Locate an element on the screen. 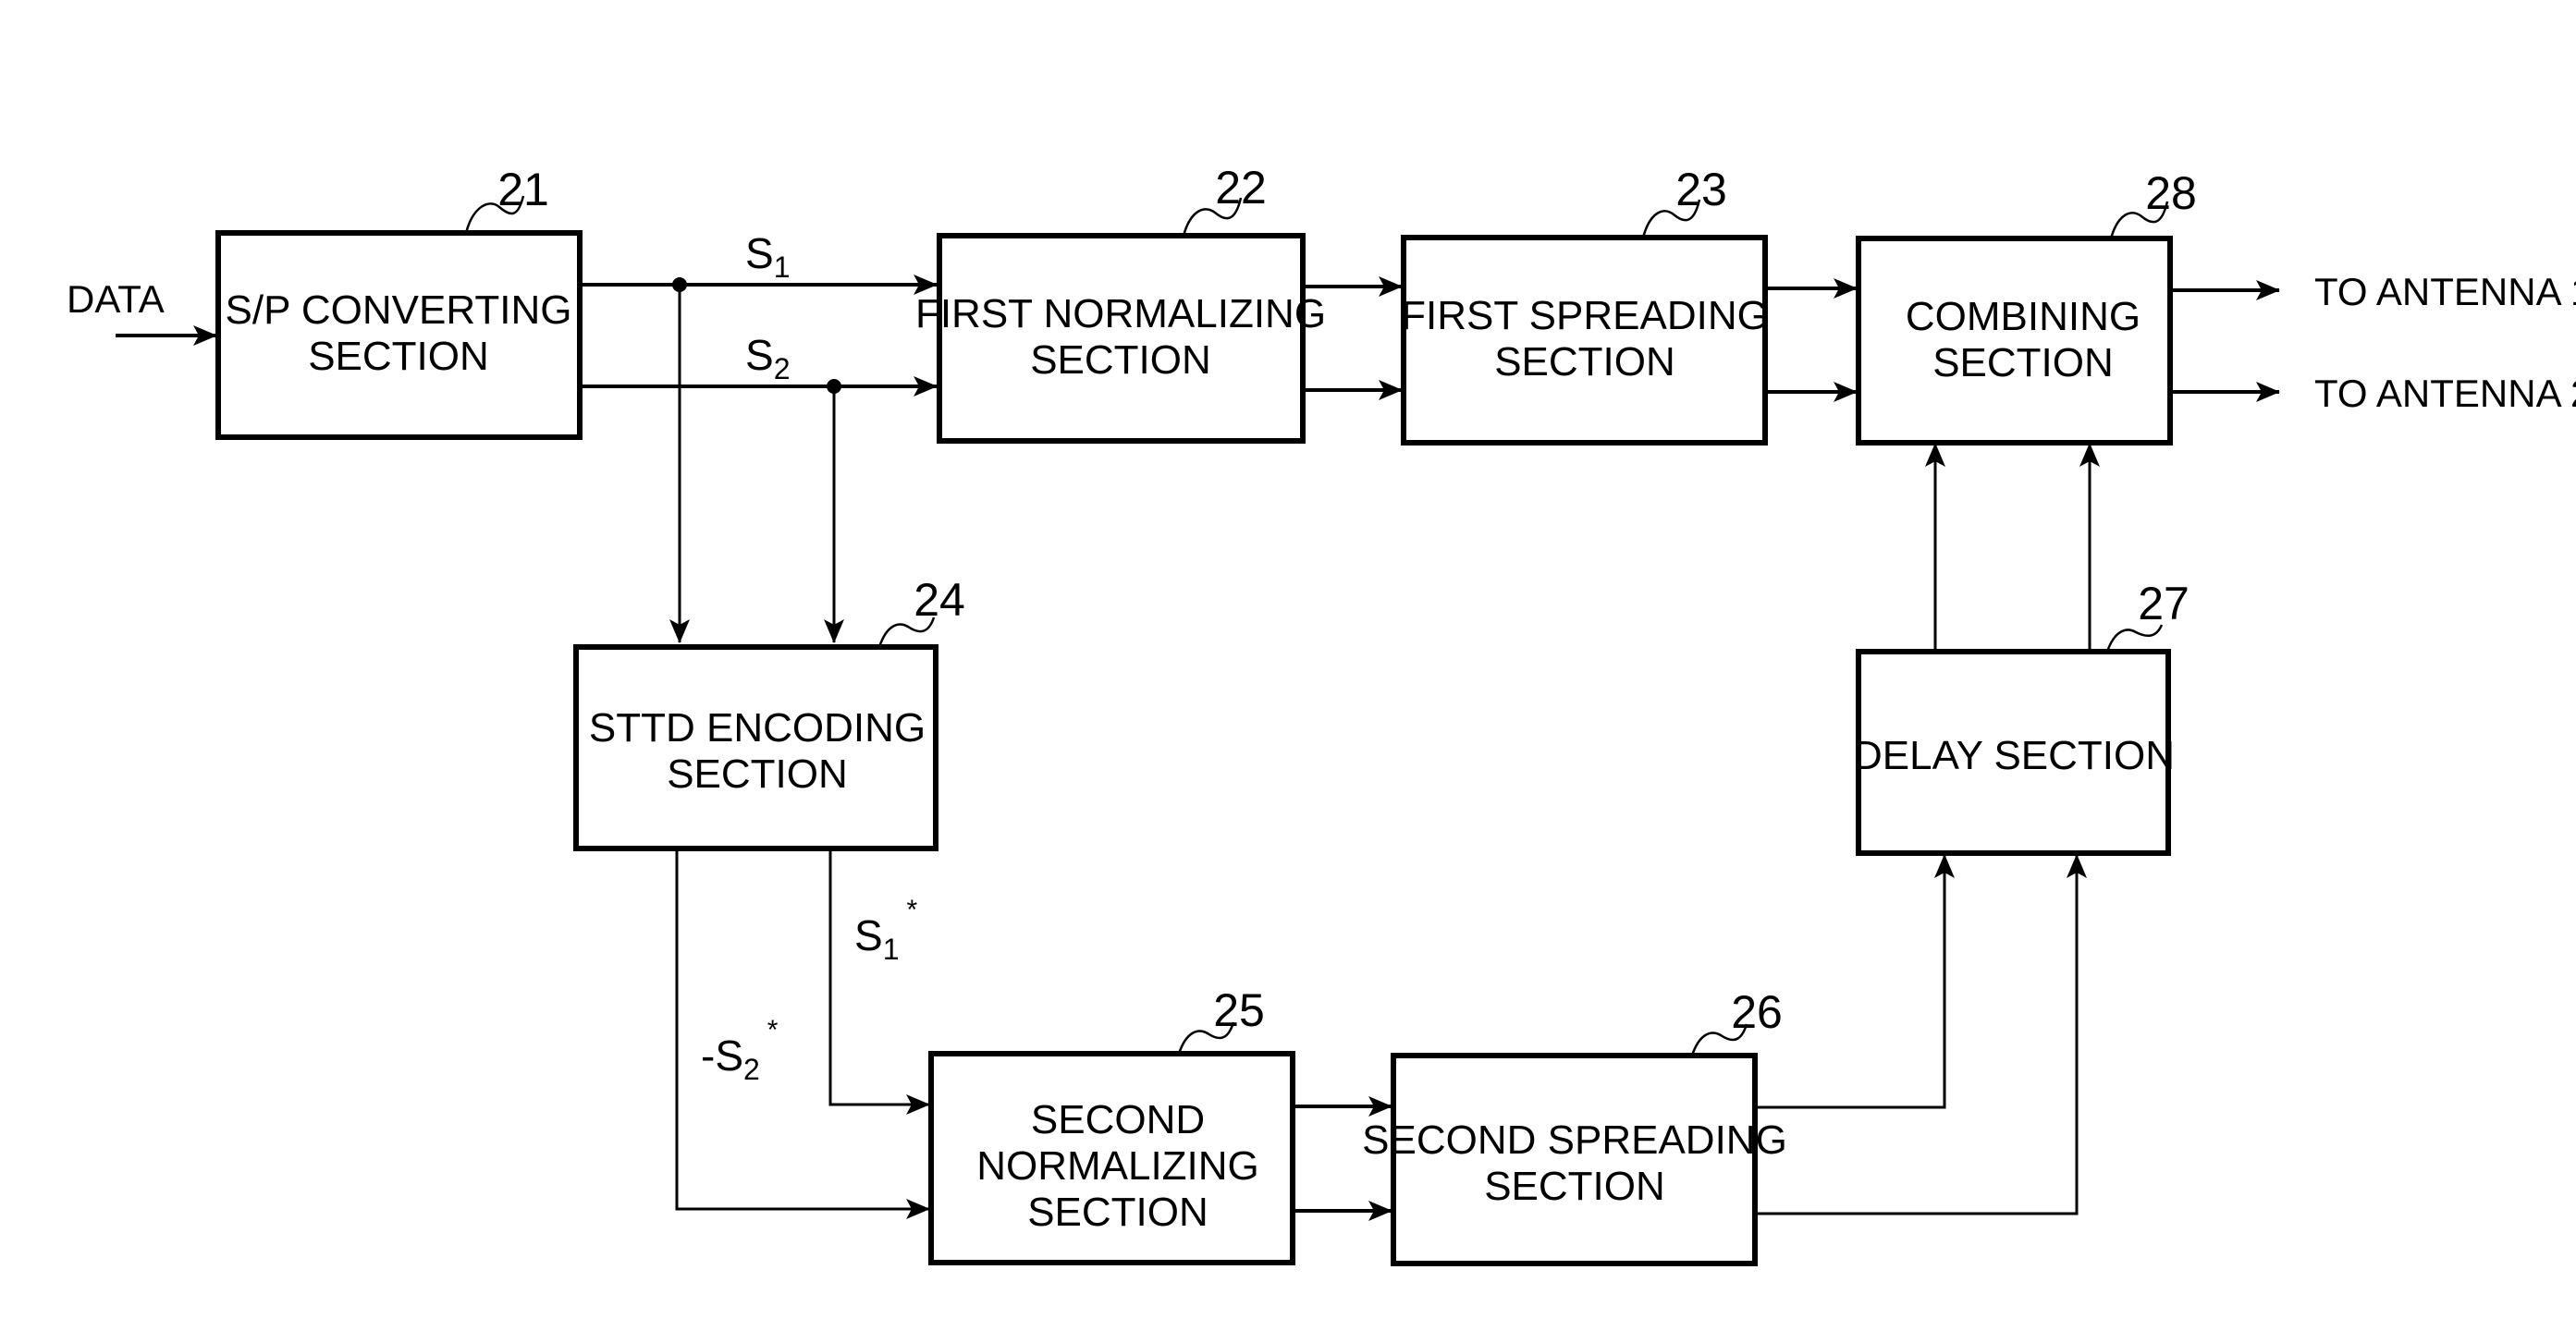 The height and width of the screenshot is (1343, 2576). block-label-line: NORMALIZING is located at coordinates (1118, 1166).